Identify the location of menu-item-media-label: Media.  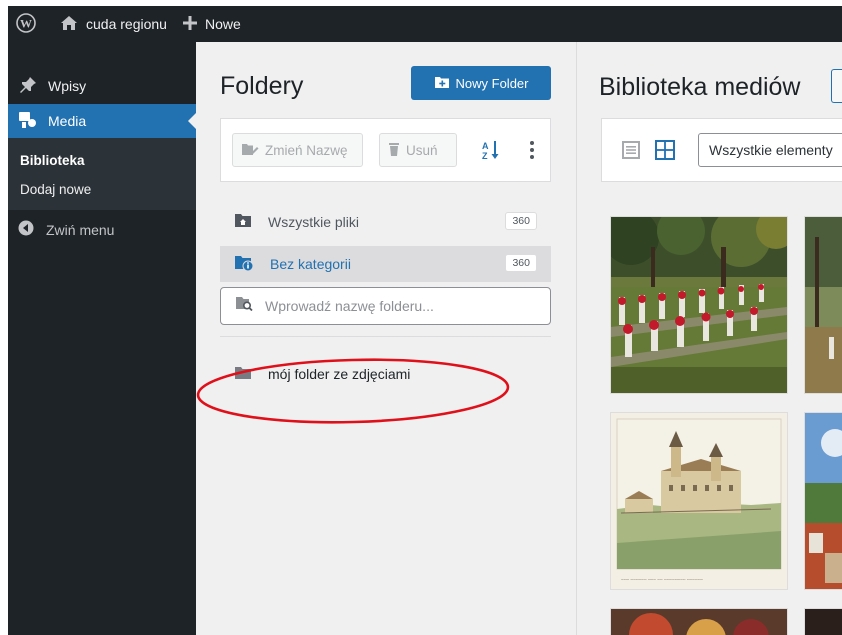
(67, 121).